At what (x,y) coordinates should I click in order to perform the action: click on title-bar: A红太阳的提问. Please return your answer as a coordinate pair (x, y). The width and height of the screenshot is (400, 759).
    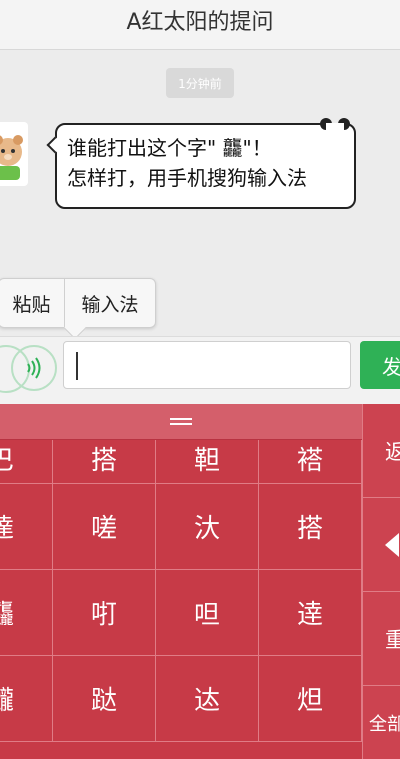
    Looking at the image, I should click on (200, 25).